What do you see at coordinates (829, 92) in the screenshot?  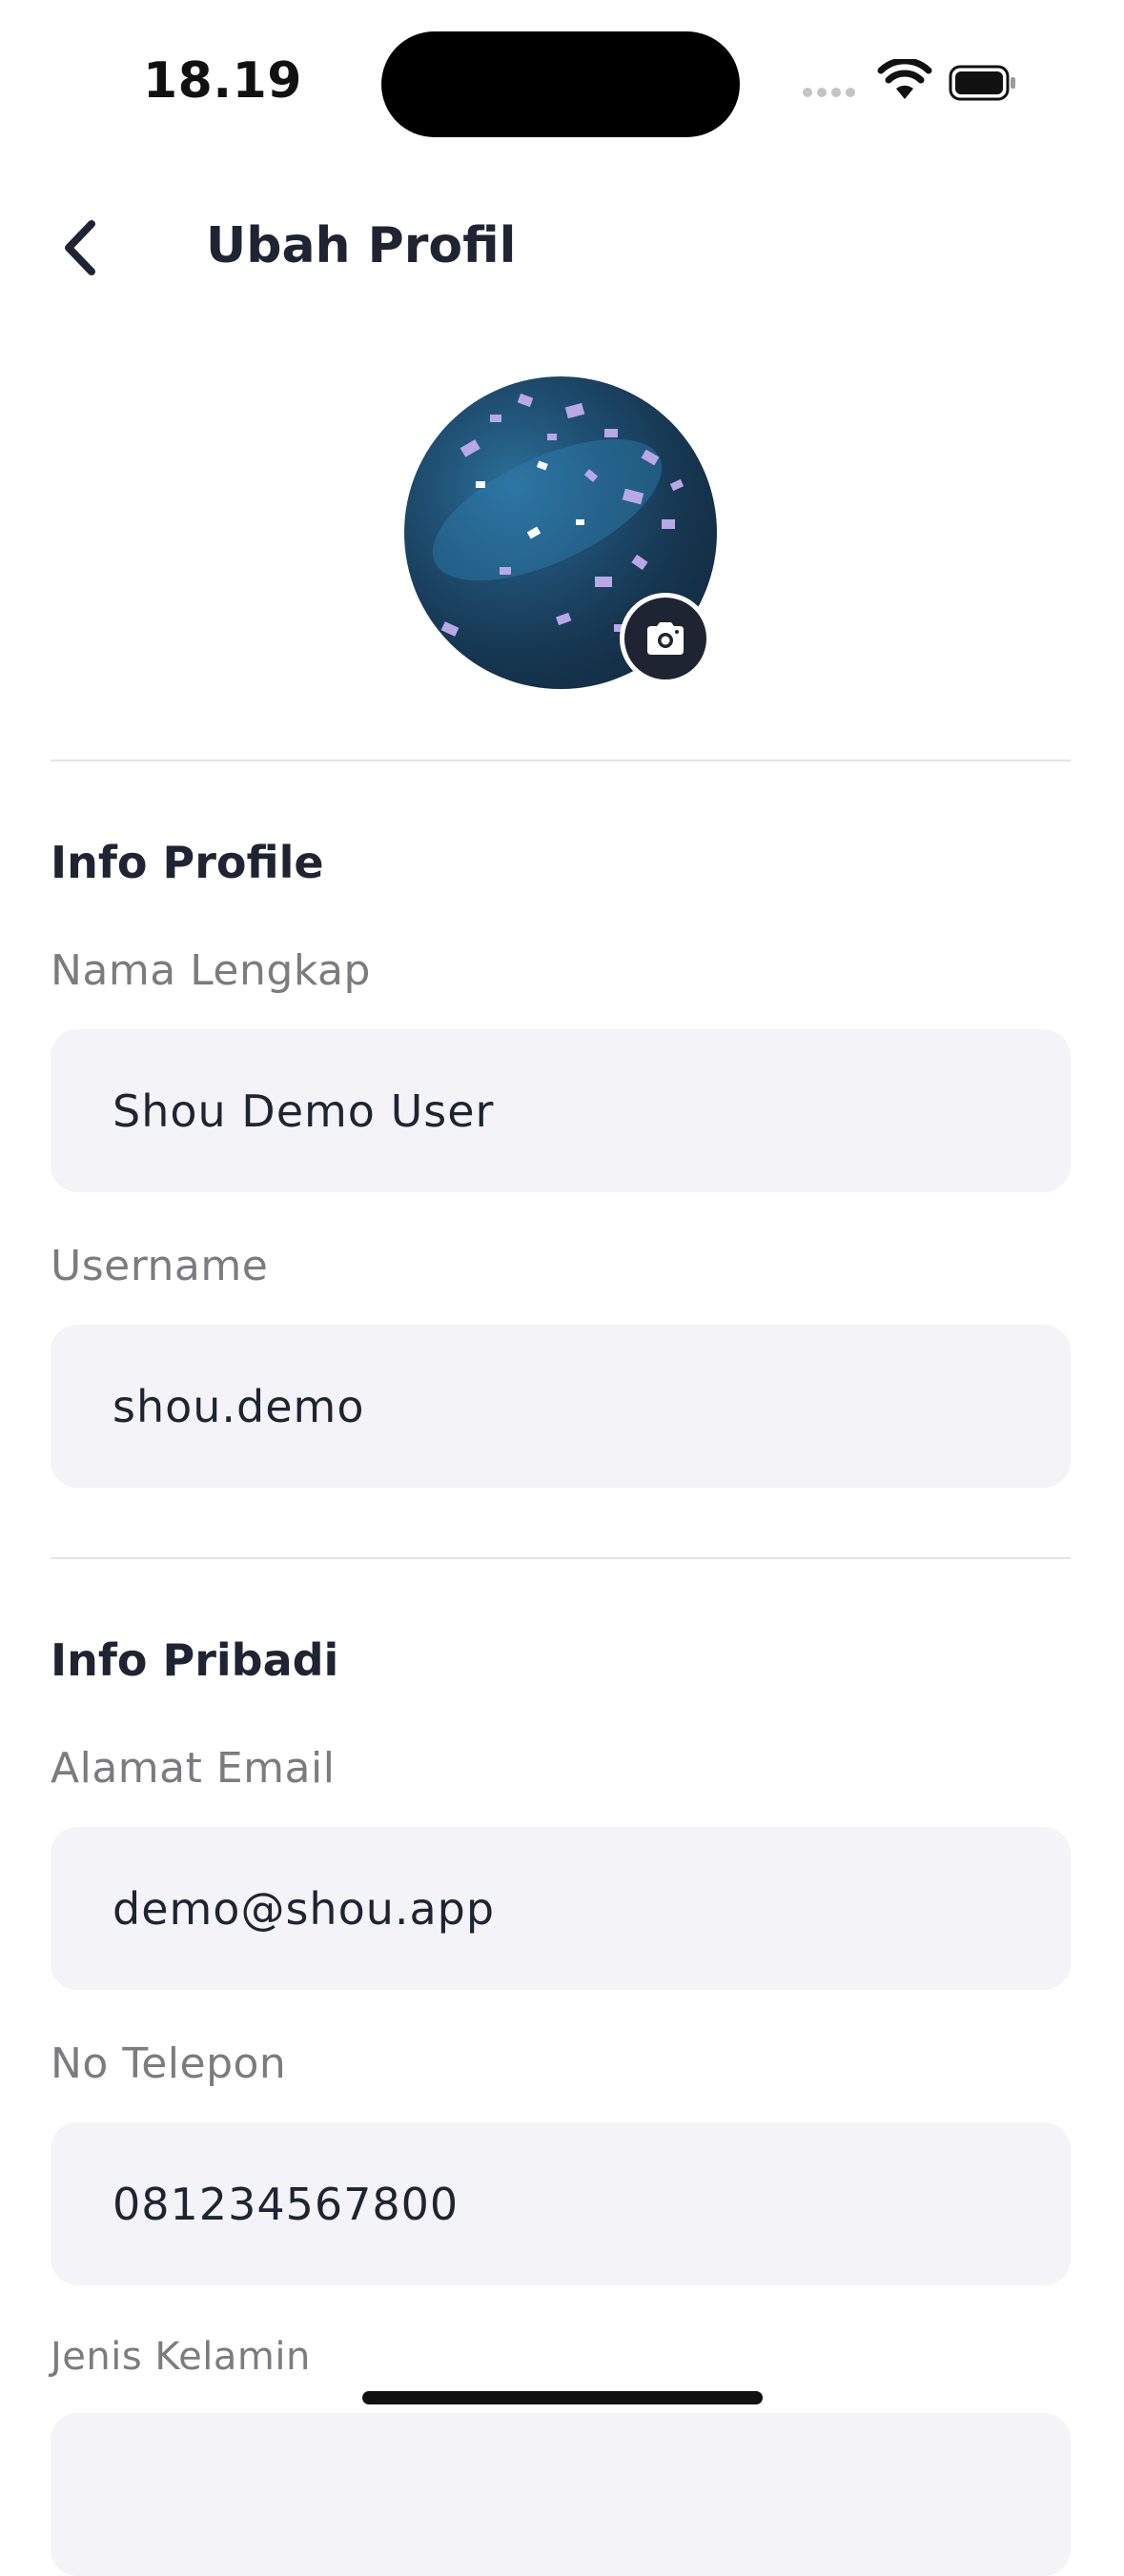 I see `signal-icon` at bounding box center [829, 92].